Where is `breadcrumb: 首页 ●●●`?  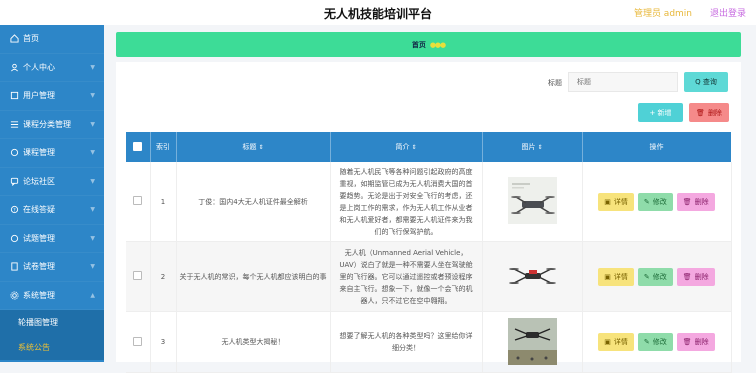
breadcrumb: 首页 ●●● is located at coordinates (428, 44).